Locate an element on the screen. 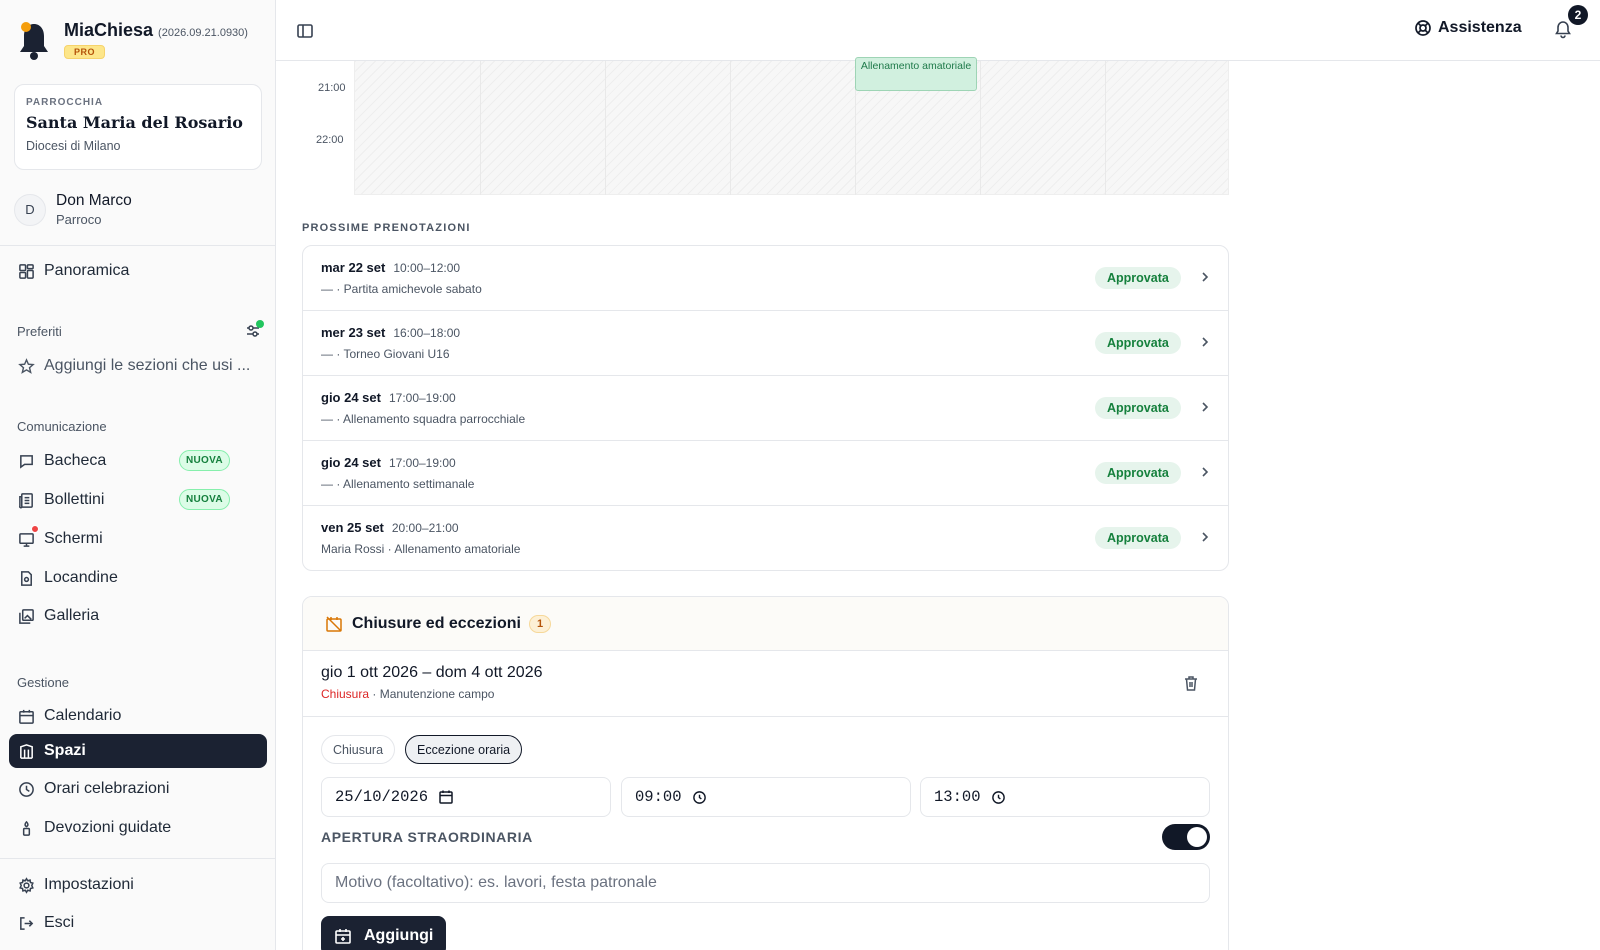 The width and height of the screenshot is (1600, 950). end-time-input: 13:00 is located at coordinates (1065, 797).